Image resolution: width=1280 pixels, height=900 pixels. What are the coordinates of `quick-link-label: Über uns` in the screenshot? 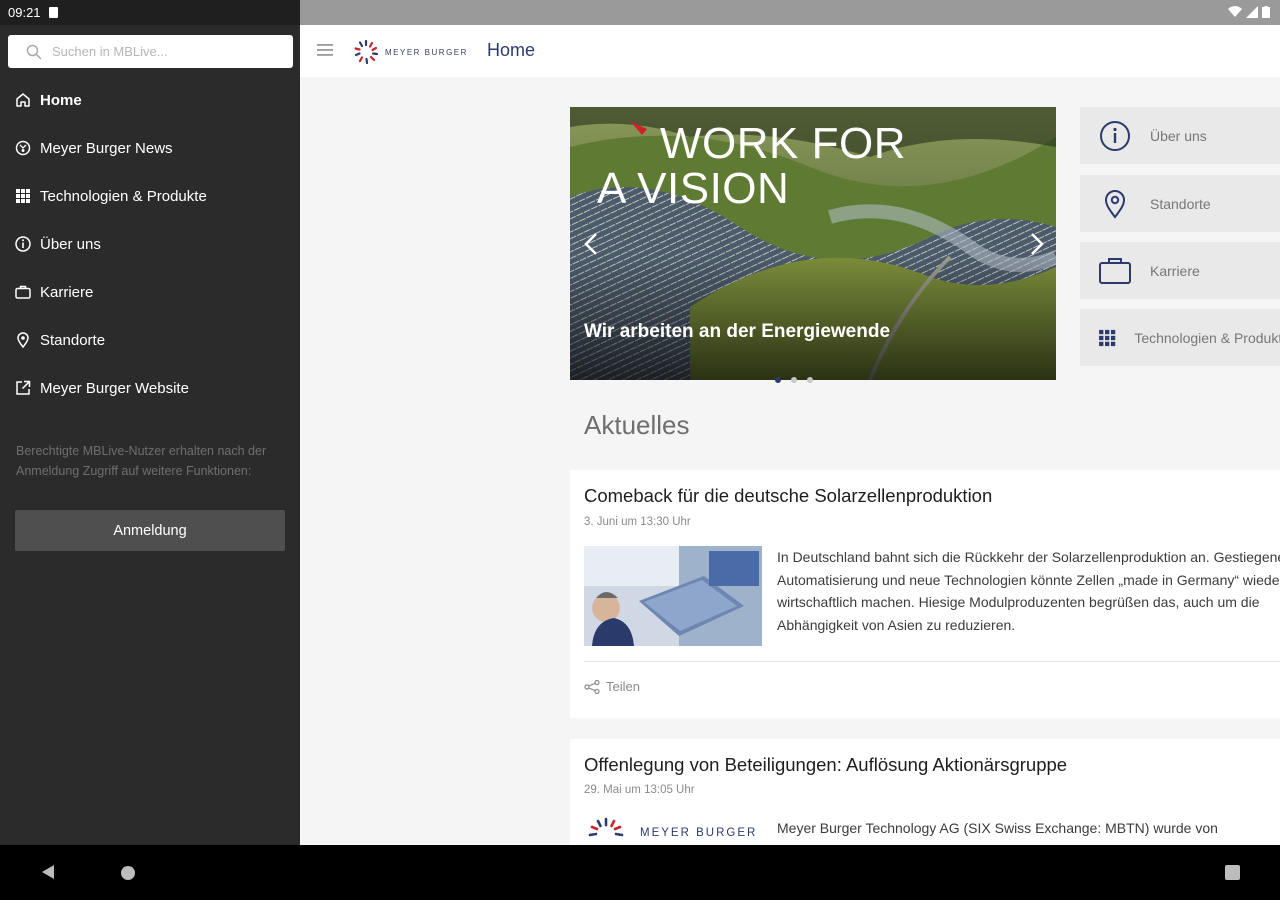 It's located at (1178, 135).